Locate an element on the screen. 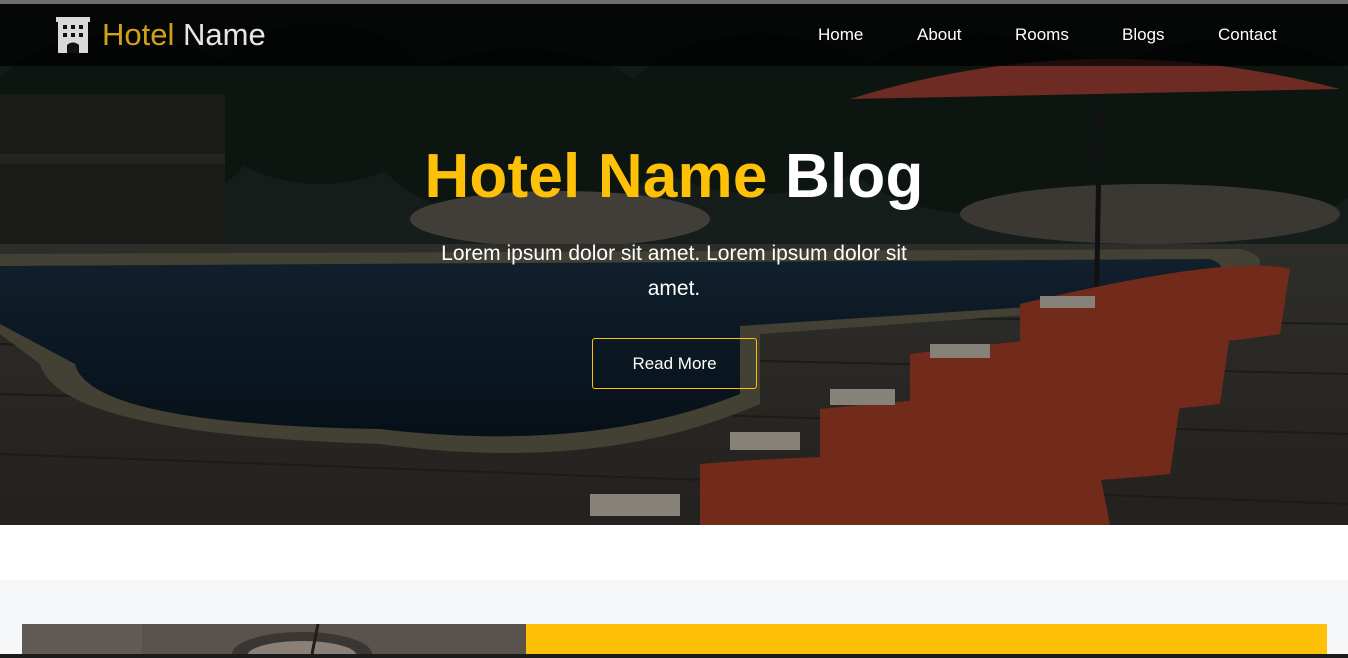  brand-name: Hotel Name is located at coordinates (184, 35).